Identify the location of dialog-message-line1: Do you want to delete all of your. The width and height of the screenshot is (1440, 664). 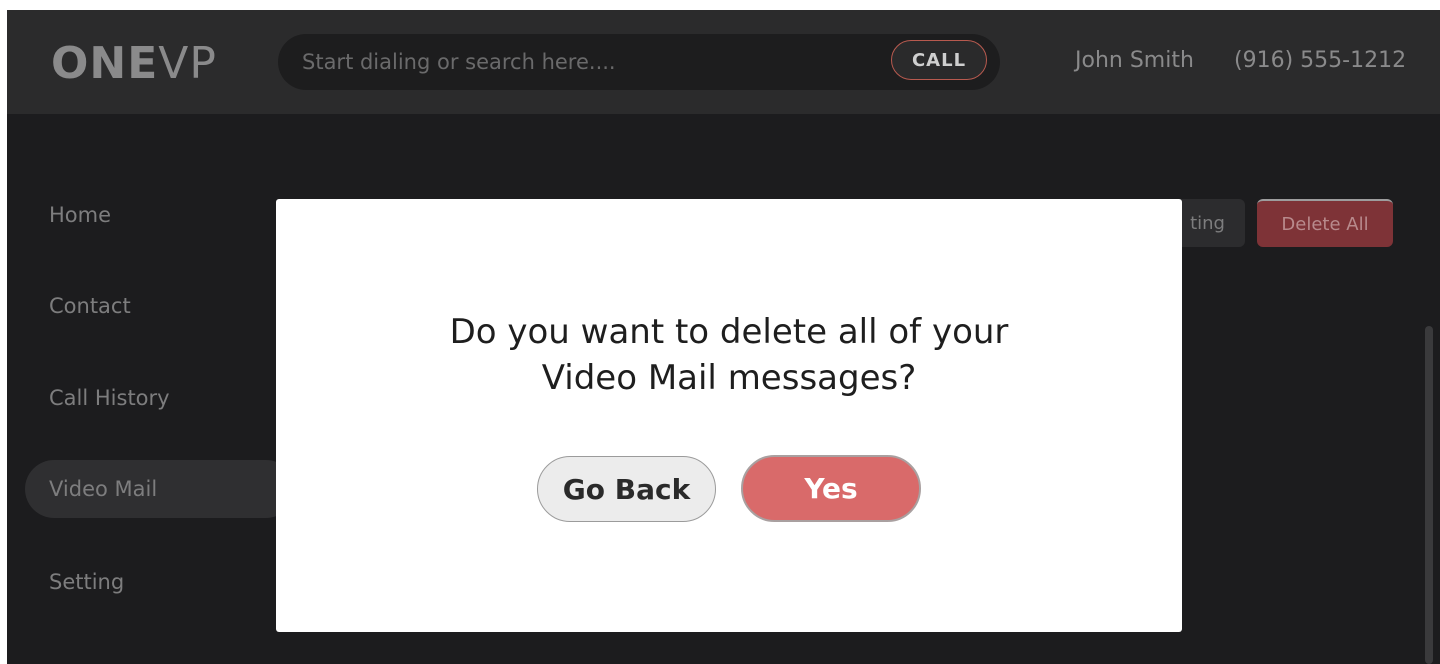
(729, 332).